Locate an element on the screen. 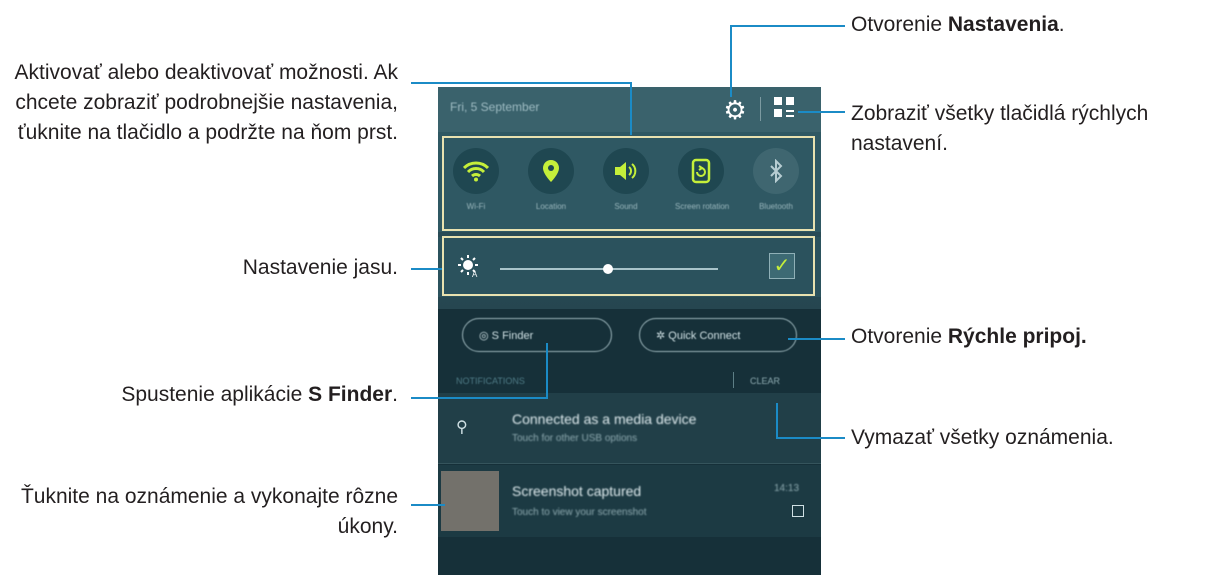 The width and height of the screenshot is (1228, 575). open-settings-suffix: . is located at coordinates (1061, 24).